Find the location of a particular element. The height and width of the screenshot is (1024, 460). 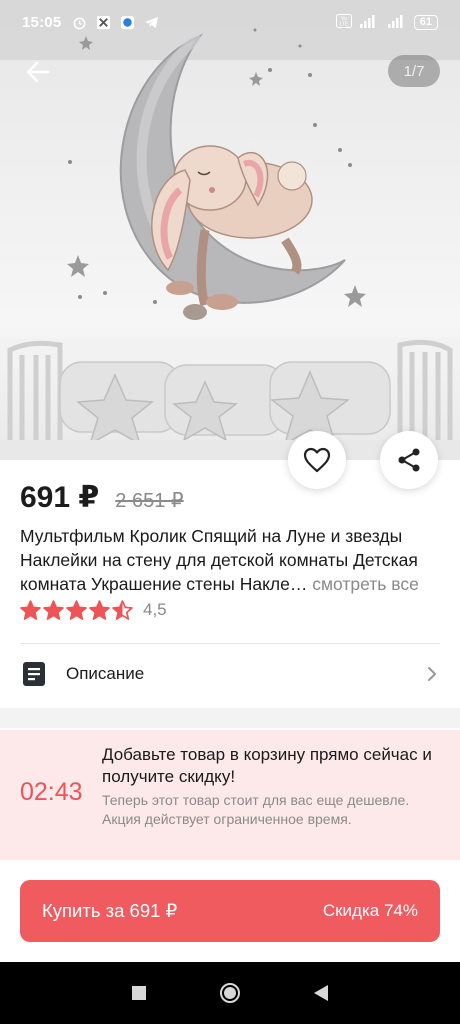

favorite-button is located at coordinates (317, 460).